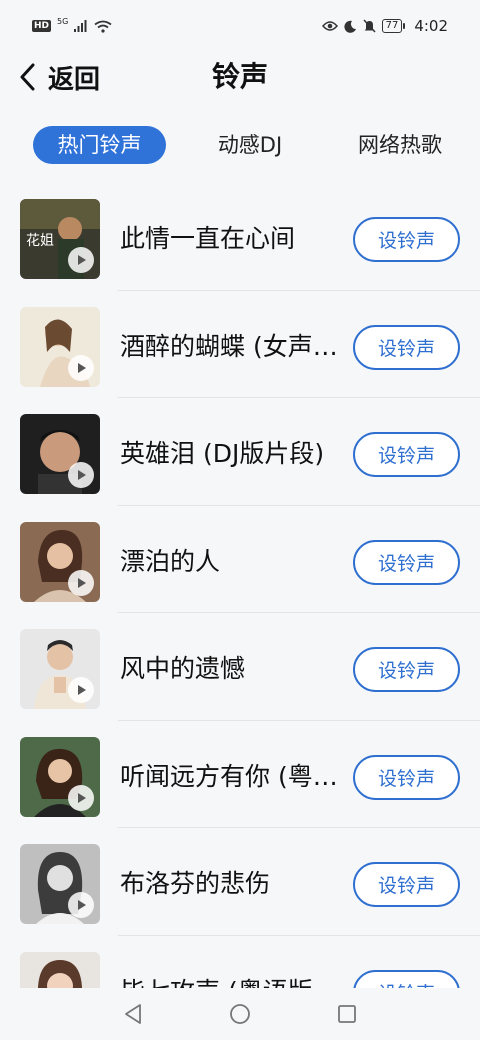 This screenshot has height=1040, width=480. I want to click on song-title: 漂泊的人, so click(170, 561).